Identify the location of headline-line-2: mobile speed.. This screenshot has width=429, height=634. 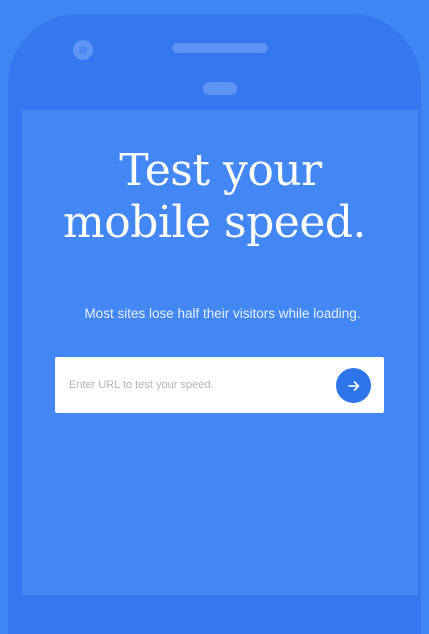
(214, 222).